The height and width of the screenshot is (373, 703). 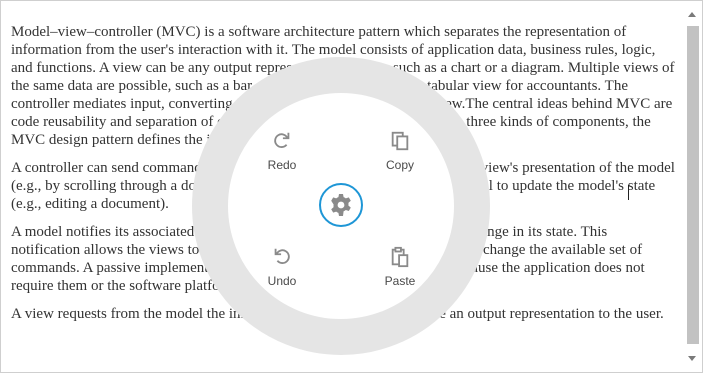 What do you see at coordinates (282, 151) in the screenshot?
I see `redo-button: Redo` at bounding box center [282, 151].